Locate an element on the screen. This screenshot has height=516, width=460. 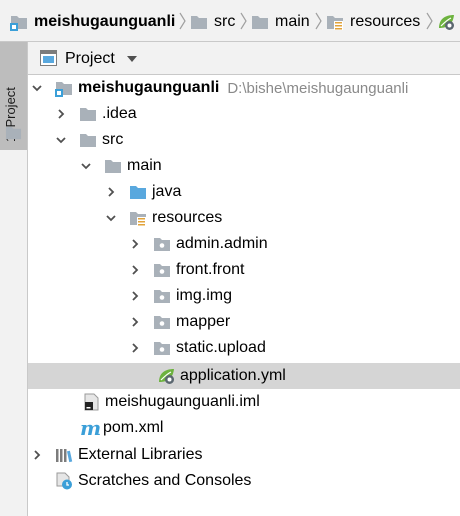
breadcrumb-item-config is located at coordinates (446, 22).